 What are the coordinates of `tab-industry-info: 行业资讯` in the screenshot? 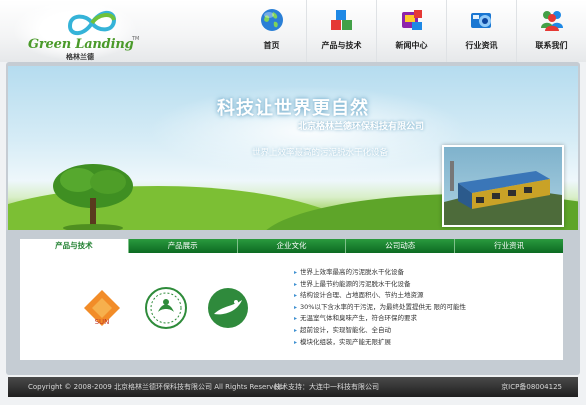 It's located at (509, 246).